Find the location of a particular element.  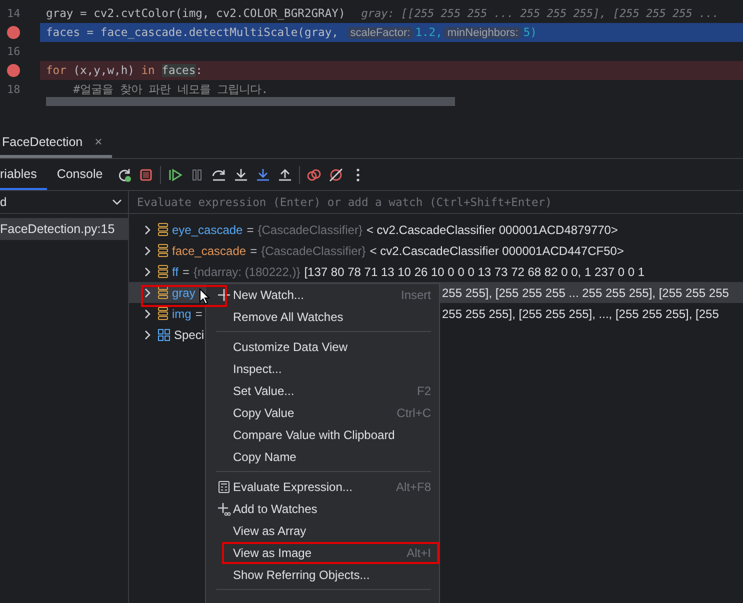

variable-name: img is located at coordinates (182, 313).